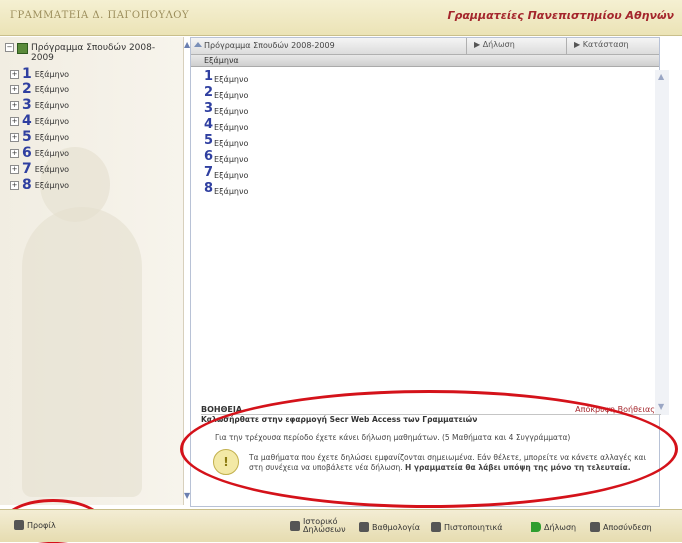  What do you see at coordinates (41, 525) in the screenshot?
I see `profile-label: Προφίλ` at bounding box center [41, 525].